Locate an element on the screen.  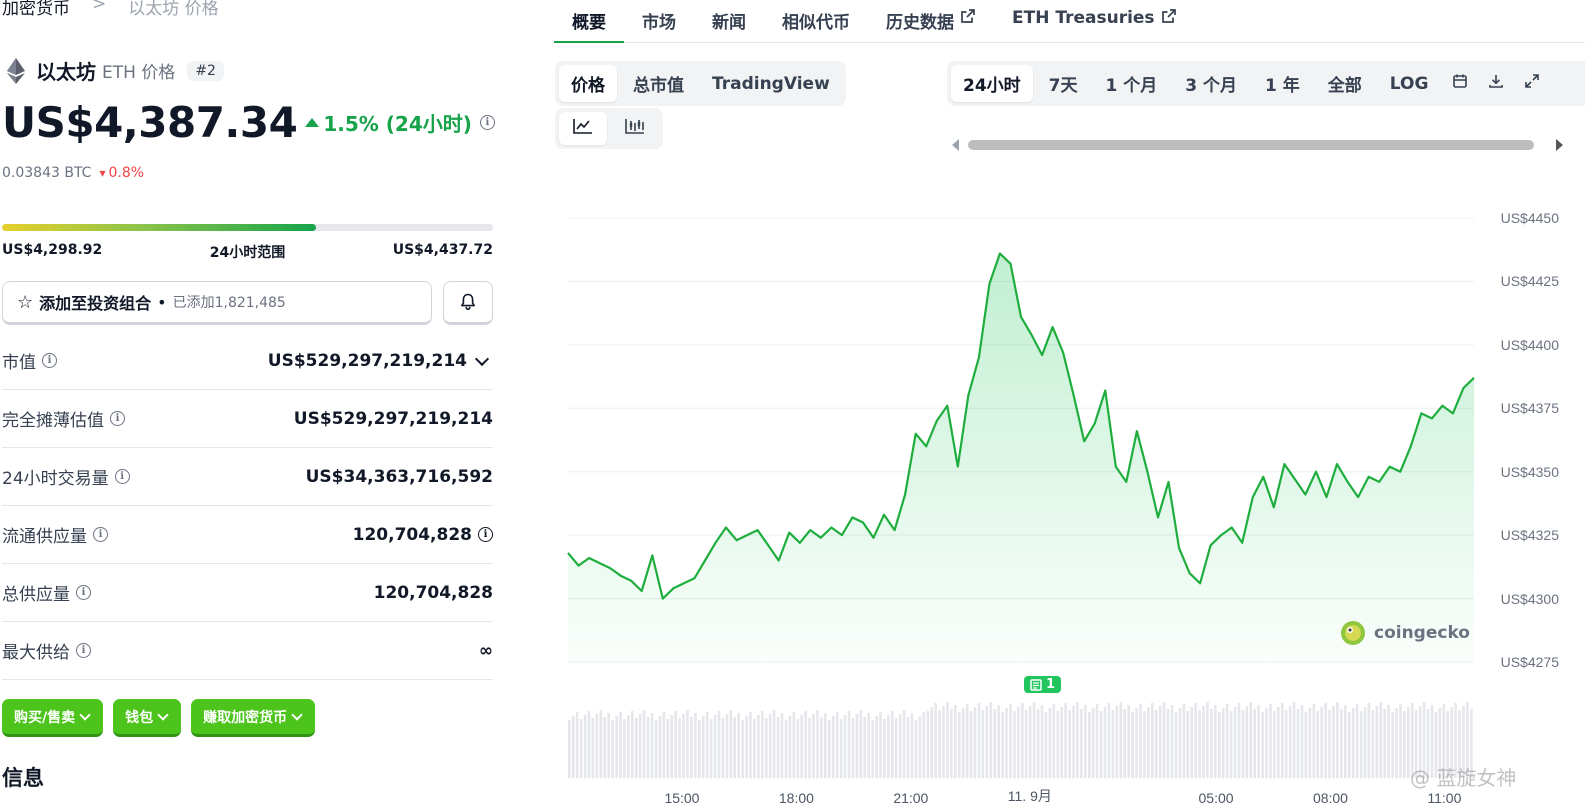
calendar-button is located at coordinates (1460, 83).